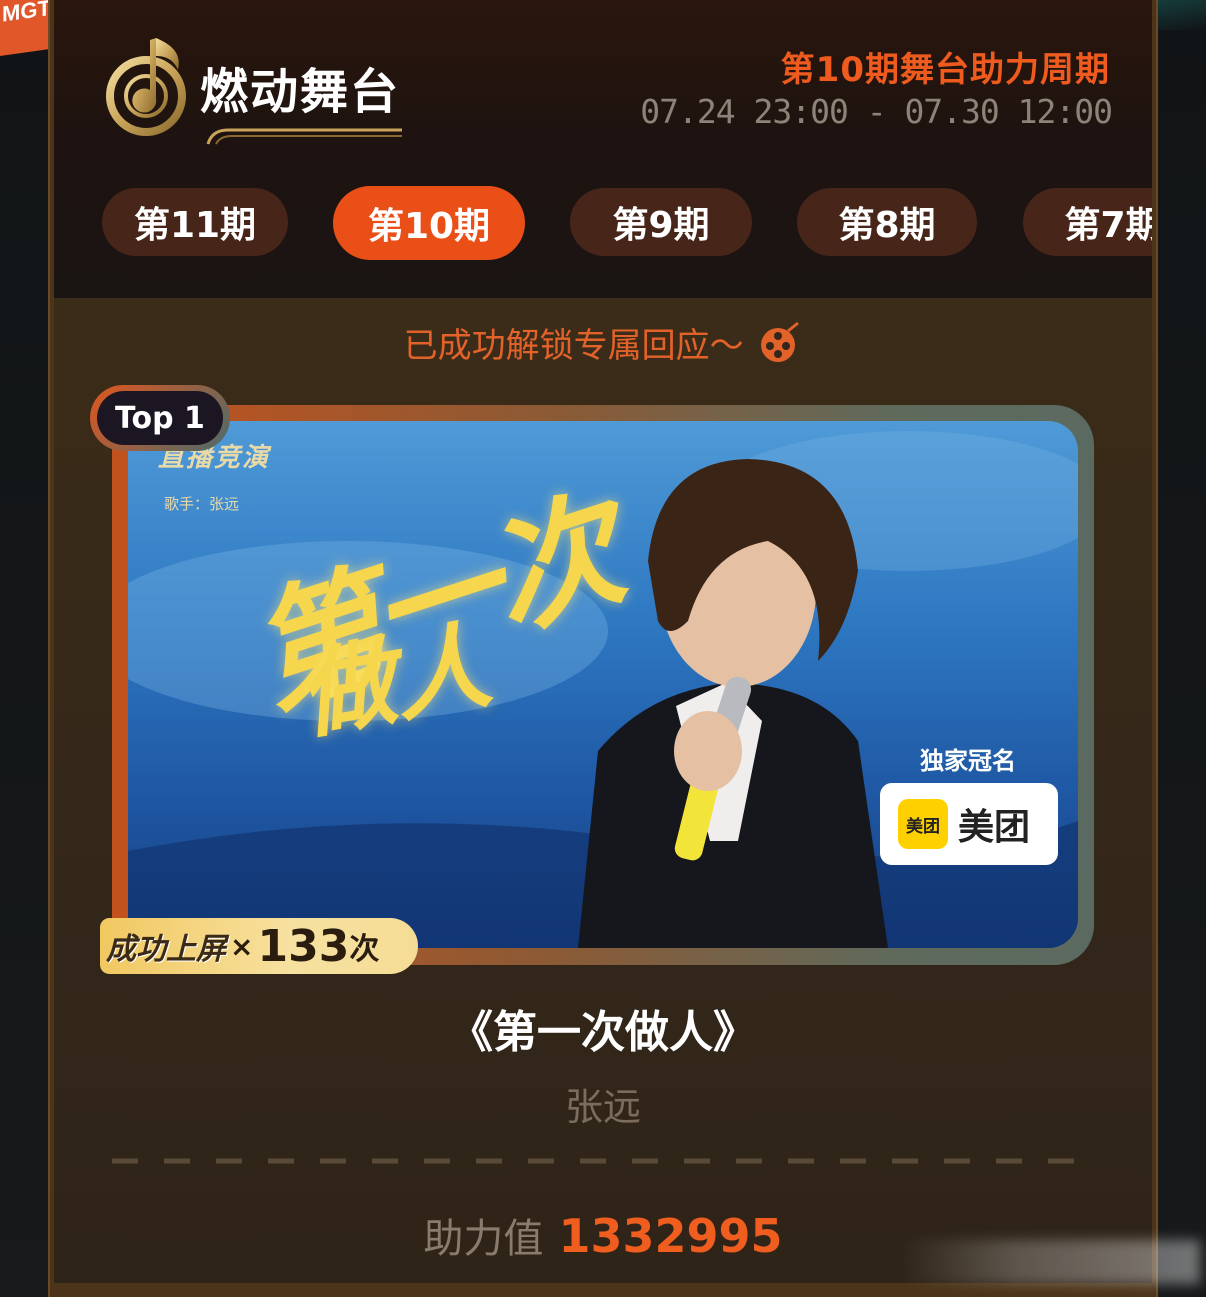 Image resolution: width=1206 pixels, height=1297 pixels. I want to click on rank-badge: Top 1, so click(160, 418).